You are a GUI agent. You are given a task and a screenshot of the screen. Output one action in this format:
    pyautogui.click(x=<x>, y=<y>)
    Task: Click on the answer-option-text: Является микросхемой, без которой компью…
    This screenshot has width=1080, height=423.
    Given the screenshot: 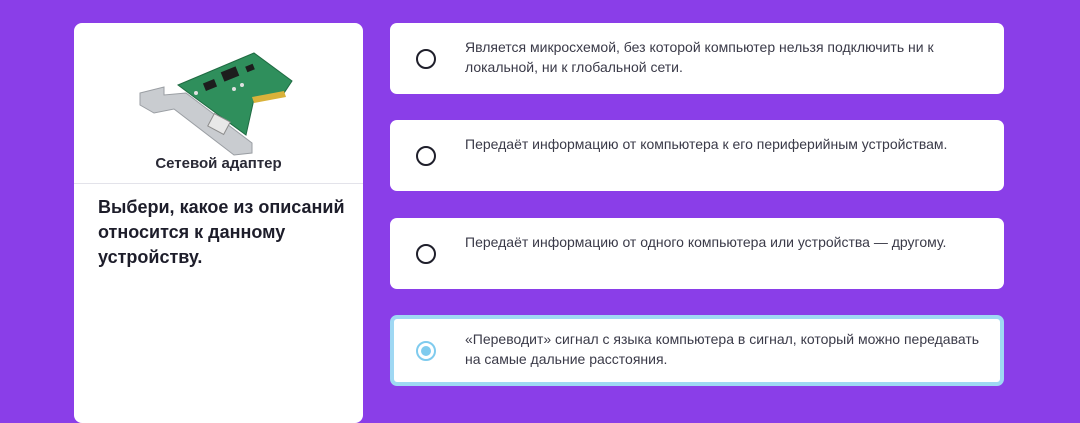 What is the action you would take?
    pyautogui.click(x=699, y=57)
    